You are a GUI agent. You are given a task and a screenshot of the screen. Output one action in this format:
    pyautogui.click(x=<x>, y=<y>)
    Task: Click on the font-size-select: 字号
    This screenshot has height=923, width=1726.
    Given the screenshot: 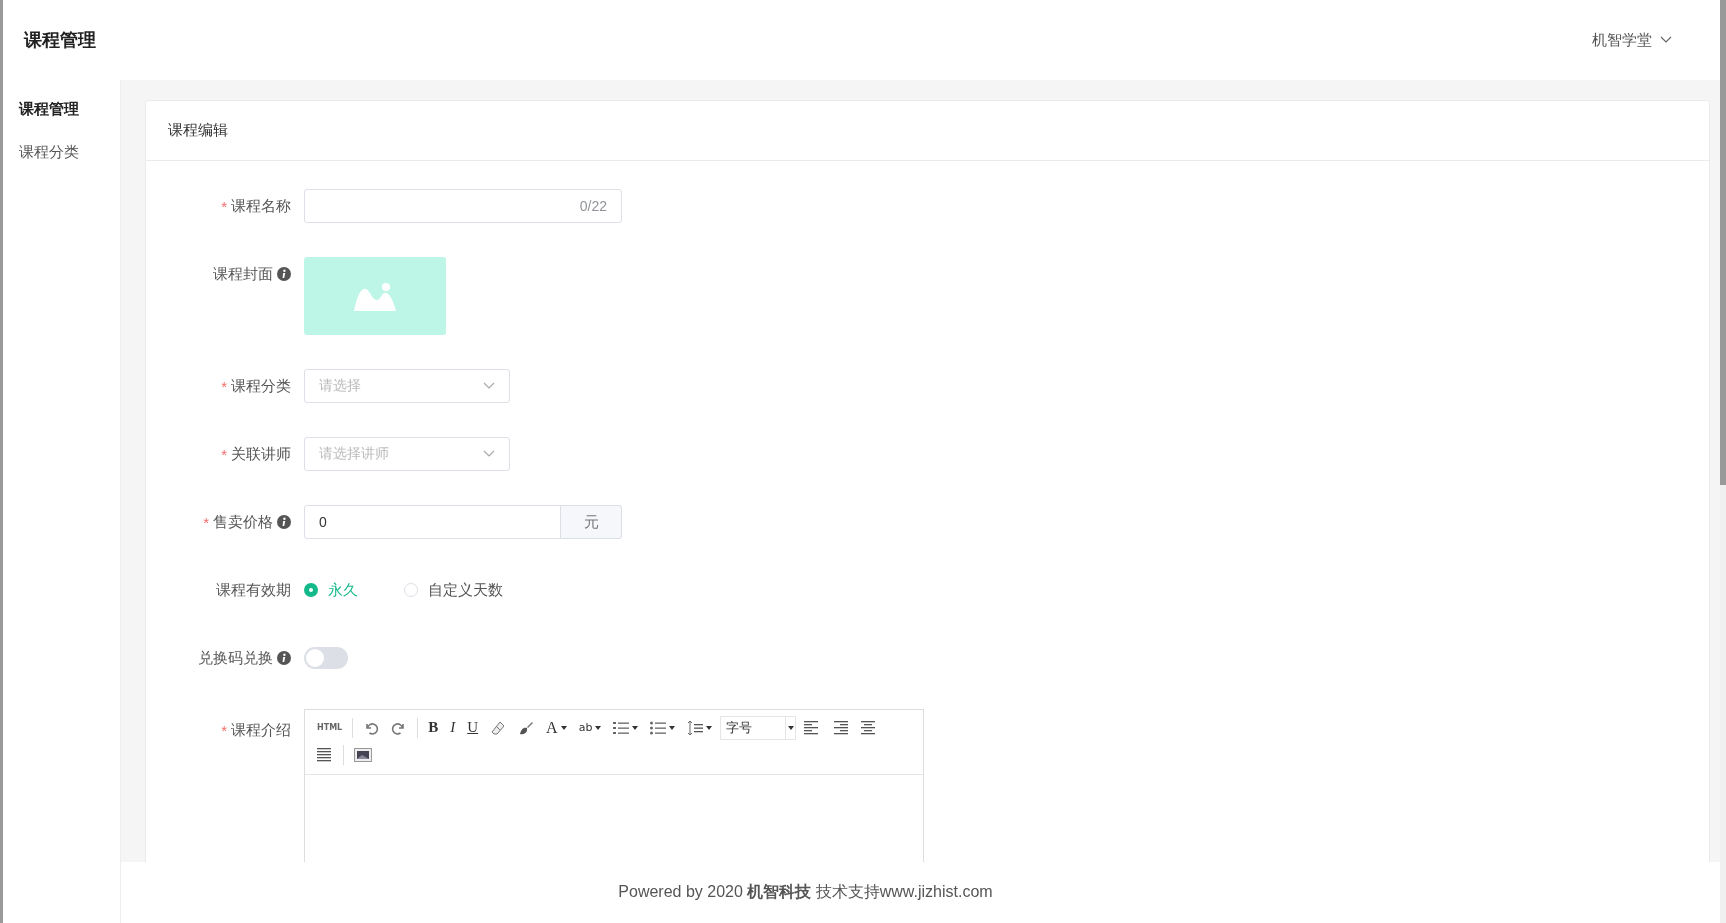 What is the action you would take?
    pyautogui.click(x=758, y=727)
    